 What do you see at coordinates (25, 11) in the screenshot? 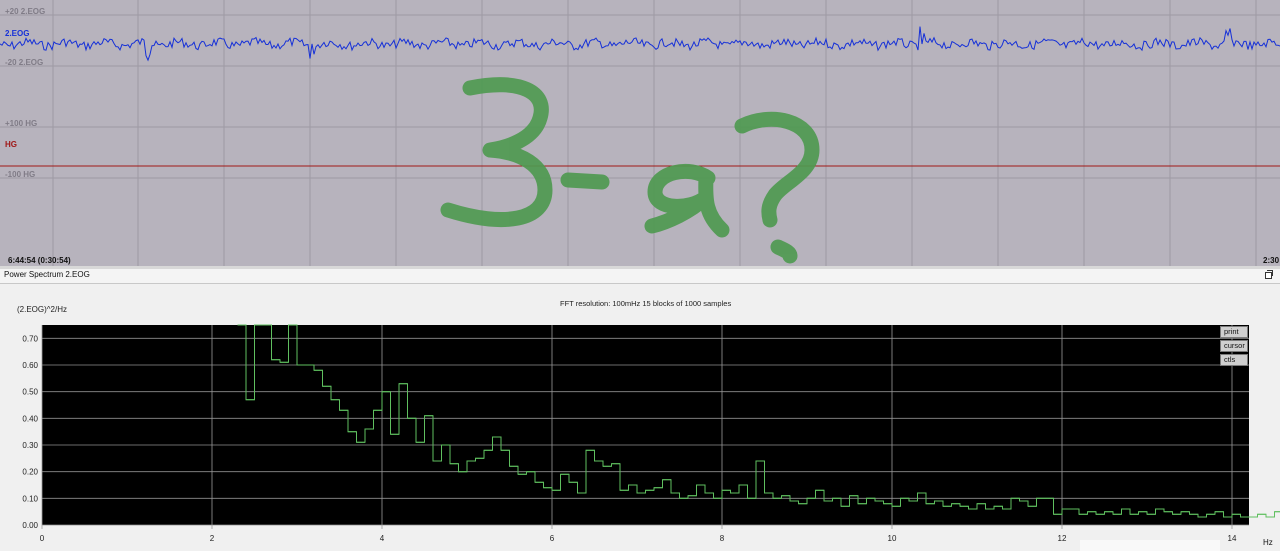
I see `eog-scale-top: +20 2.EOG` at bounding box center [25, 11].